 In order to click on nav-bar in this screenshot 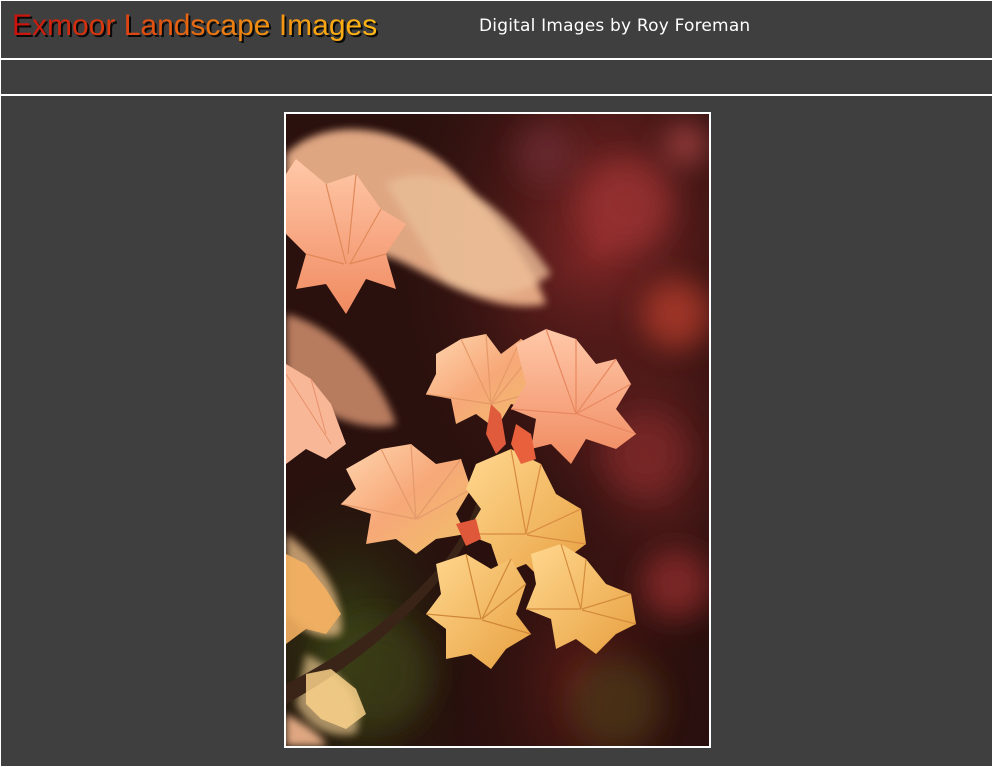, I will do `click(496, 77)`.